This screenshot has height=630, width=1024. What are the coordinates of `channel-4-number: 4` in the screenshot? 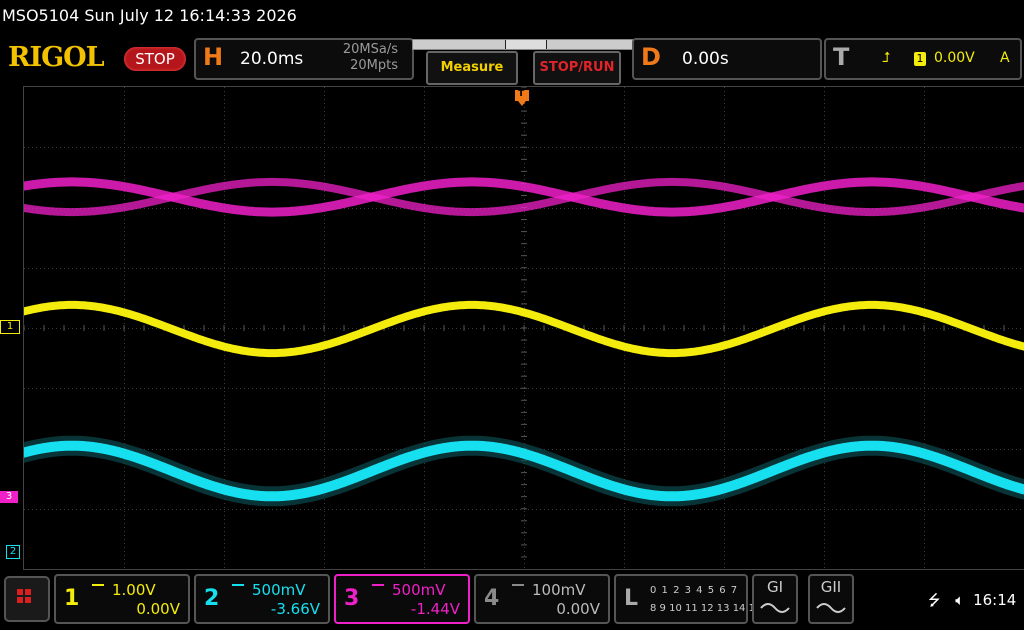 It's located at (492, 598).